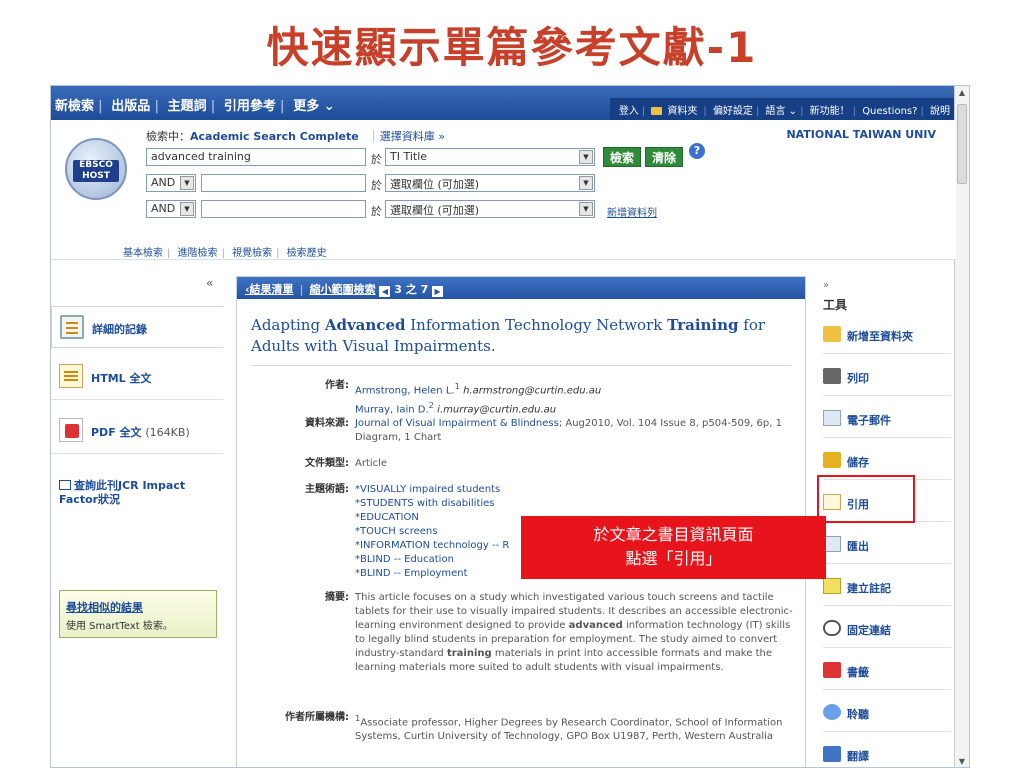 Image resolution: width=1024 pixels, height=768 pixels. Describe the element at coordinates (171, 183) in the screenshot. I see `boolean-select-2: AND ▼` at that location.